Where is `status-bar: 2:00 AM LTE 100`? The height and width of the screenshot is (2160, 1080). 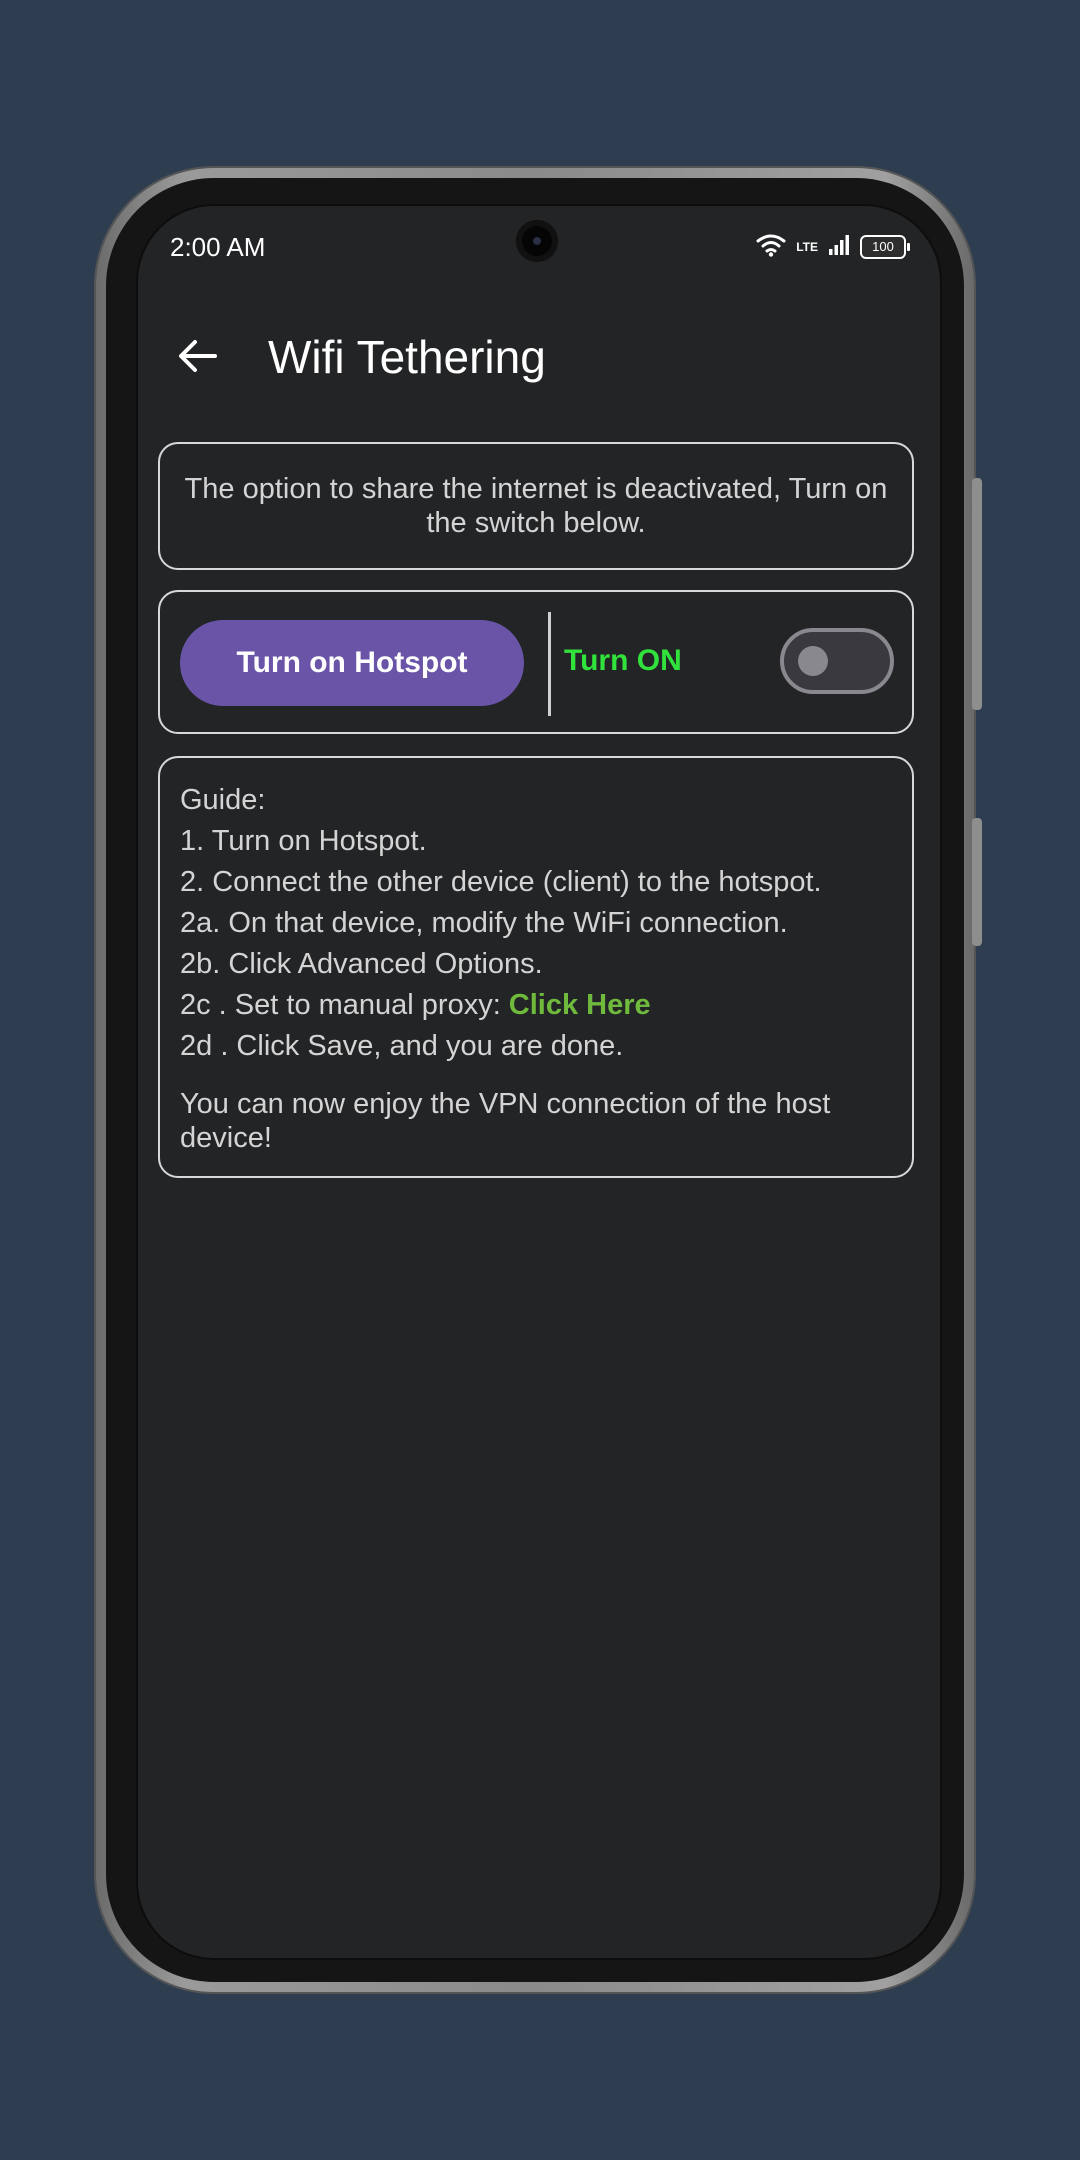
status-bar: 2:00 AM LTE 100 is located at coordinates (539, 246).